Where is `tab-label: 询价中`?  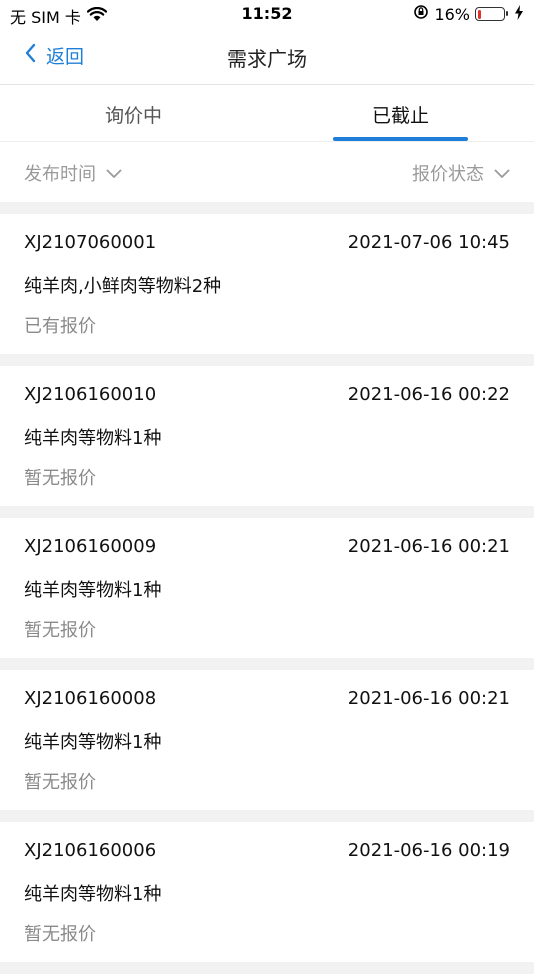
tab-label: 询价中 is located at coordinates (133, 116).